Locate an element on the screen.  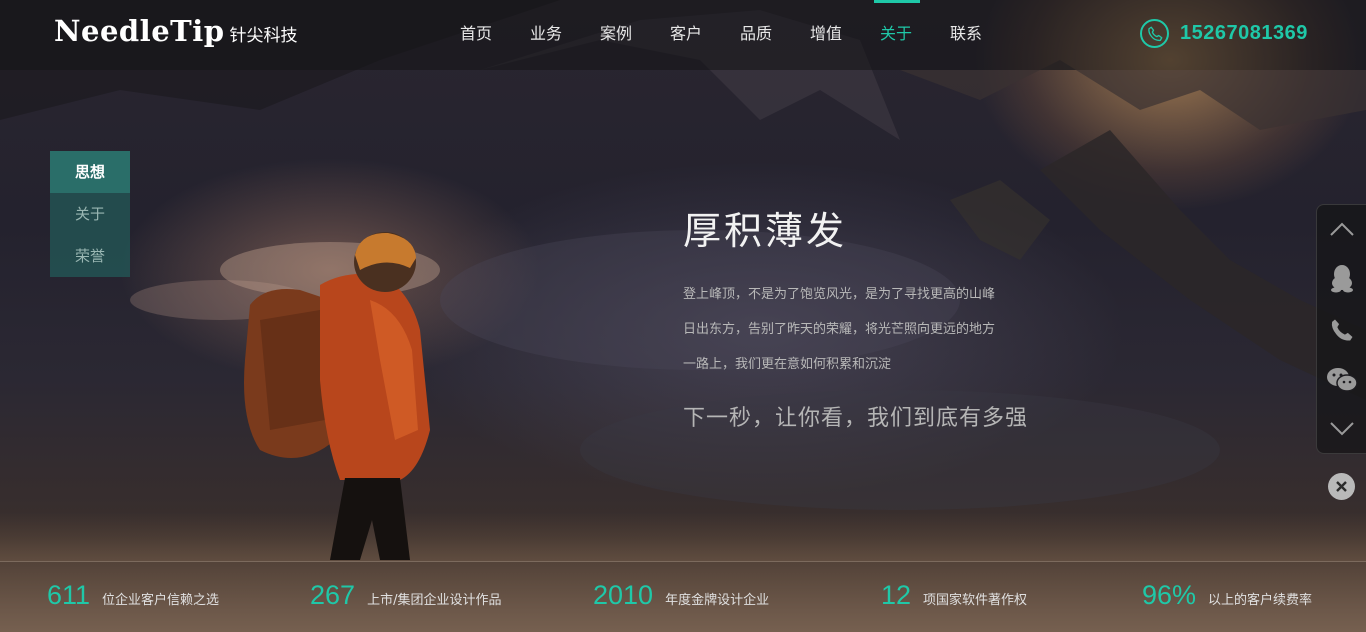
brand-name-cn: 针尖科技 is located at coordinates (263, 36).